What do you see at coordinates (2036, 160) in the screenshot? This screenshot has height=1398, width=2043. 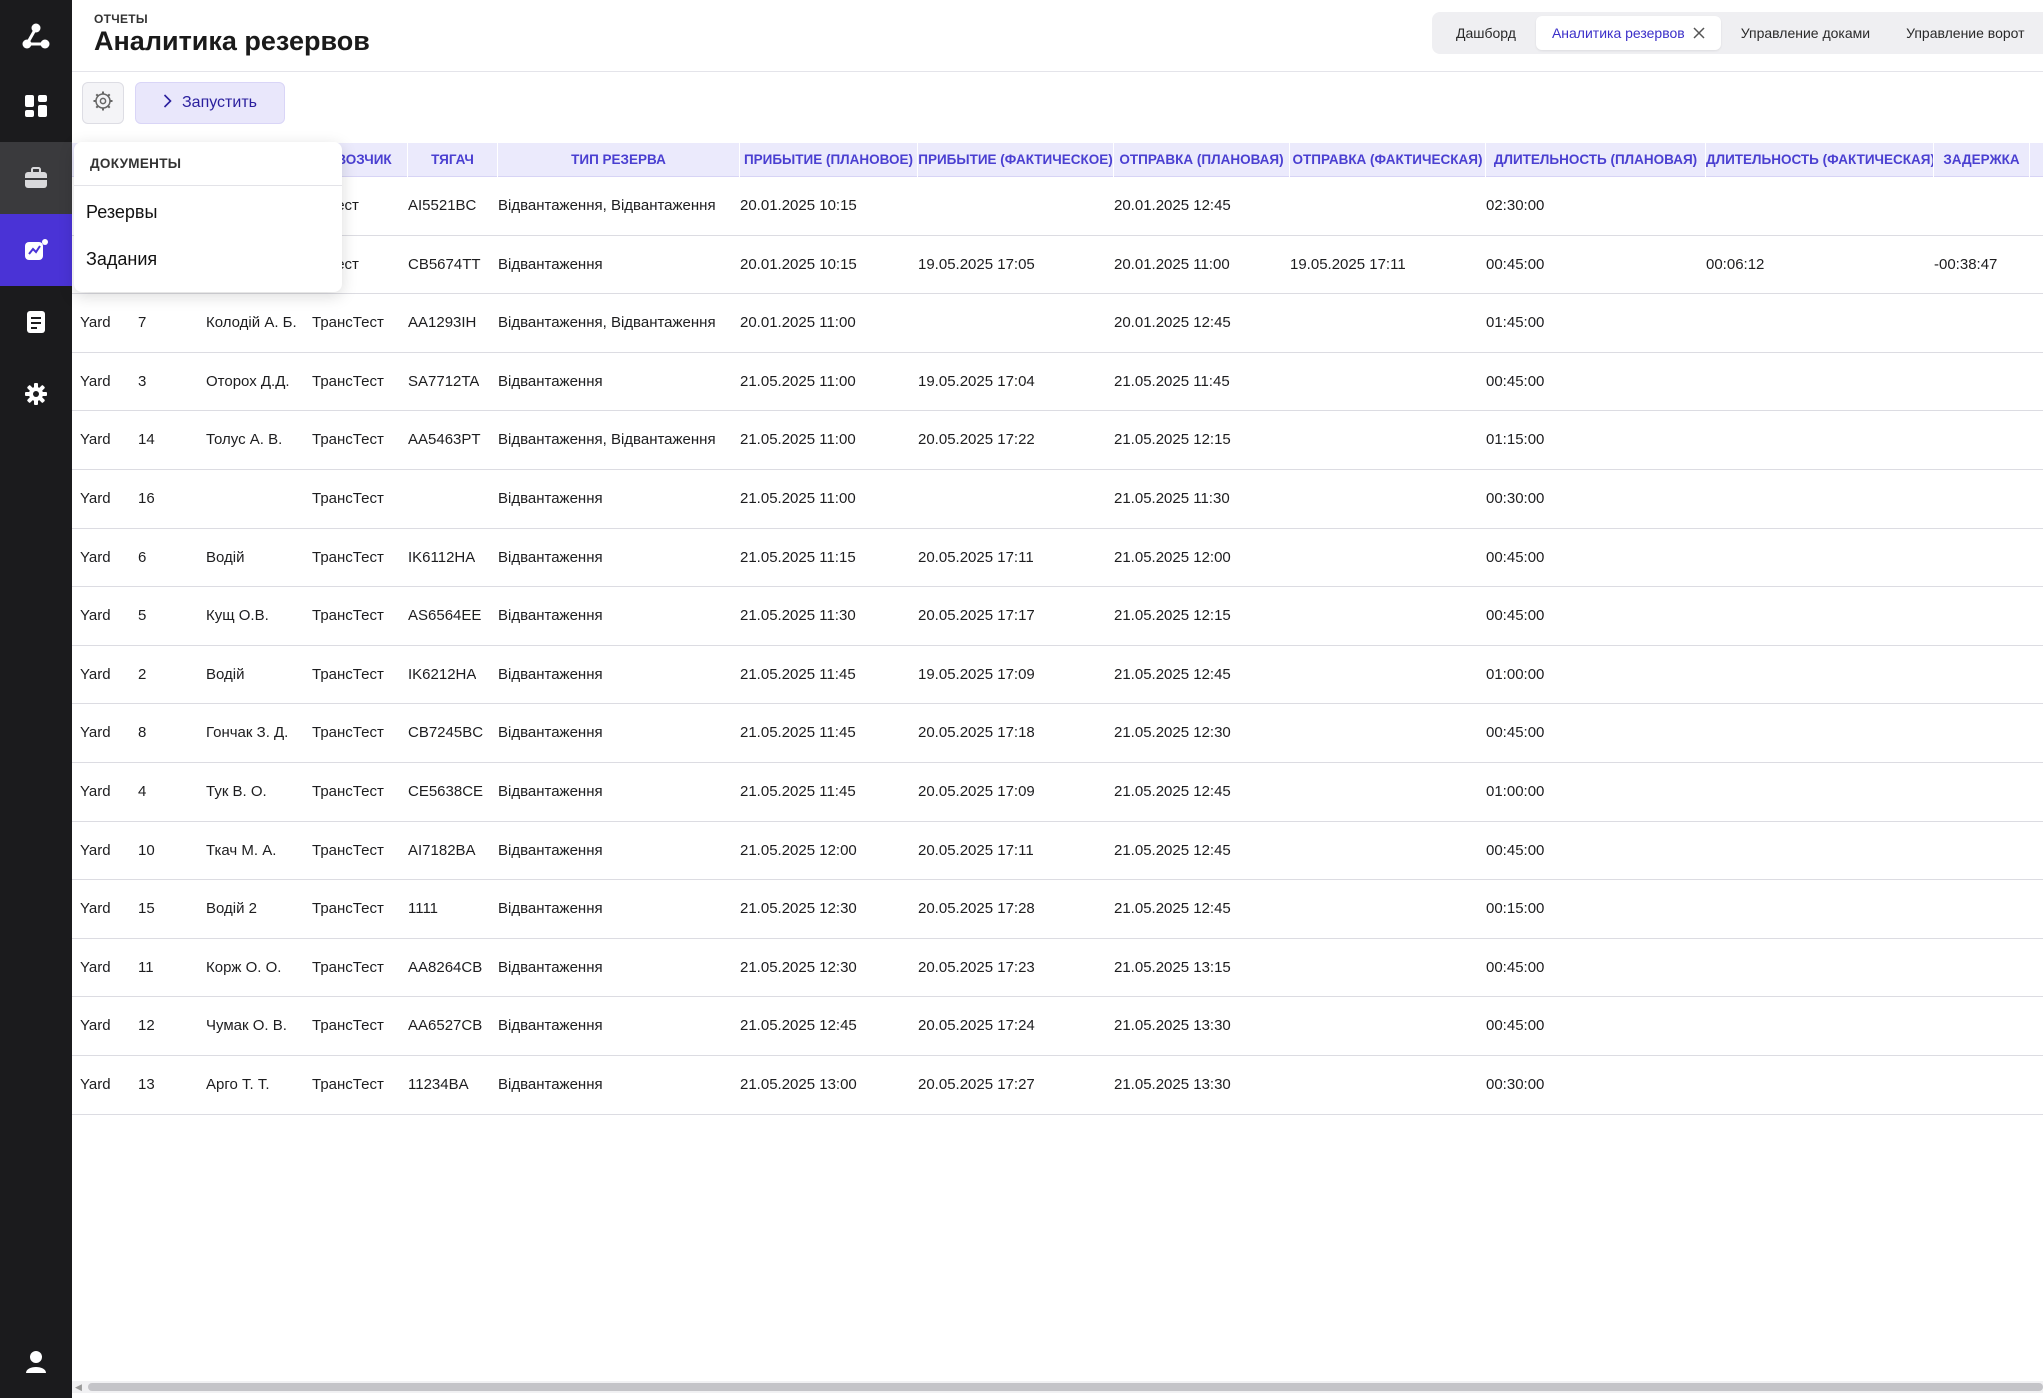 I see `column-header: З` at bounding box center [2036, 160].